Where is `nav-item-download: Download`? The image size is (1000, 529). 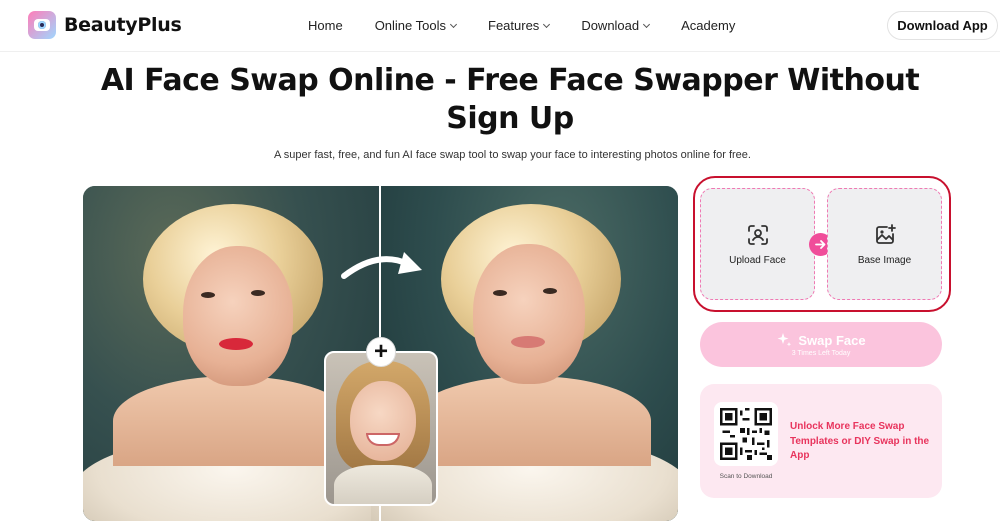
nav-item-download: Download is located at coordinates (616, 25).